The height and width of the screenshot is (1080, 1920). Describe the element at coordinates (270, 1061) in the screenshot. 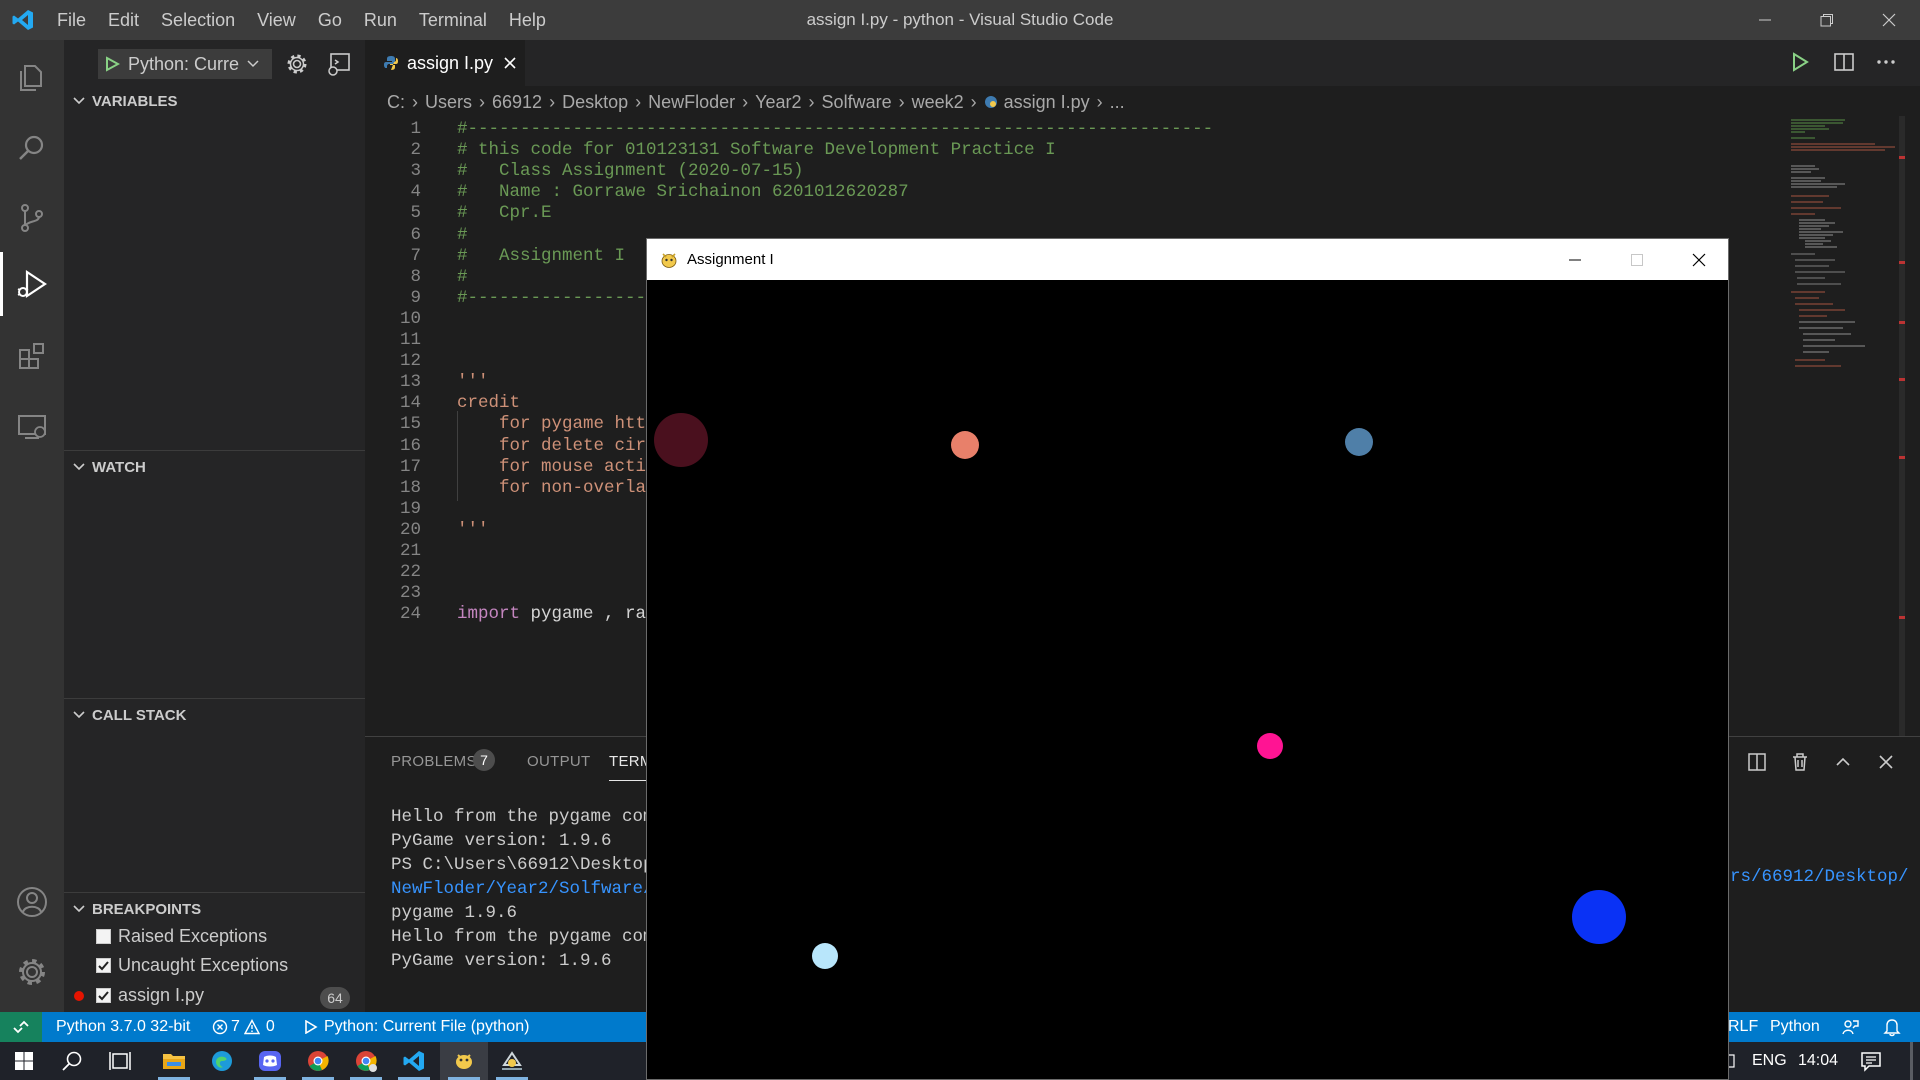

I see `discord-icon` at that location.